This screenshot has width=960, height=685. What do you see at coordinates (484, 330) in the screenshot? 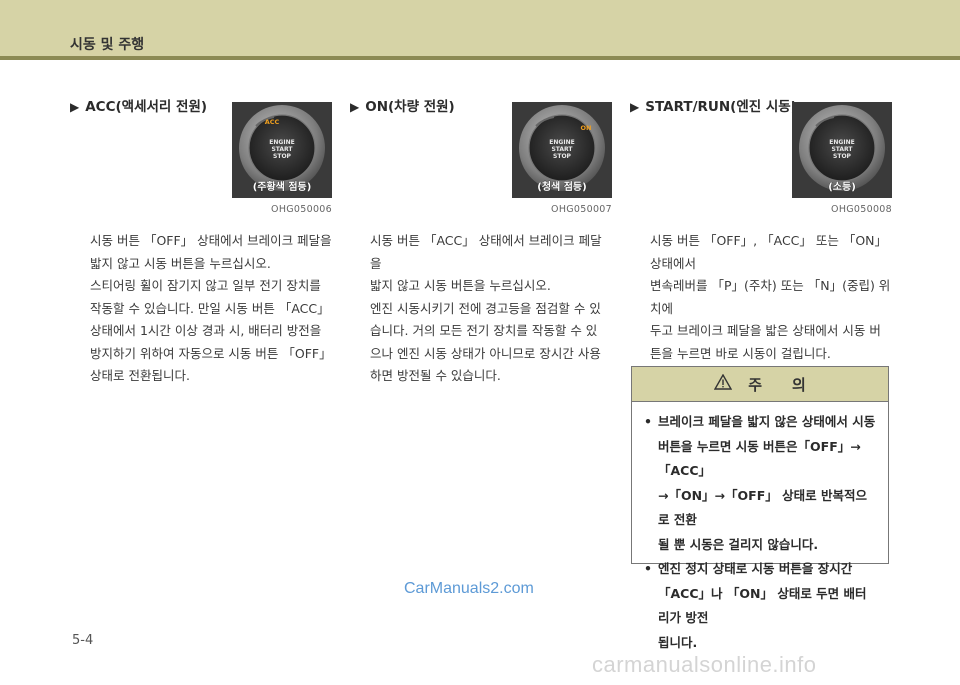
I see `body-line: 습니다. 거의 모든 전기 장치를 작동할 수 있` at bounding box center [484, 330].